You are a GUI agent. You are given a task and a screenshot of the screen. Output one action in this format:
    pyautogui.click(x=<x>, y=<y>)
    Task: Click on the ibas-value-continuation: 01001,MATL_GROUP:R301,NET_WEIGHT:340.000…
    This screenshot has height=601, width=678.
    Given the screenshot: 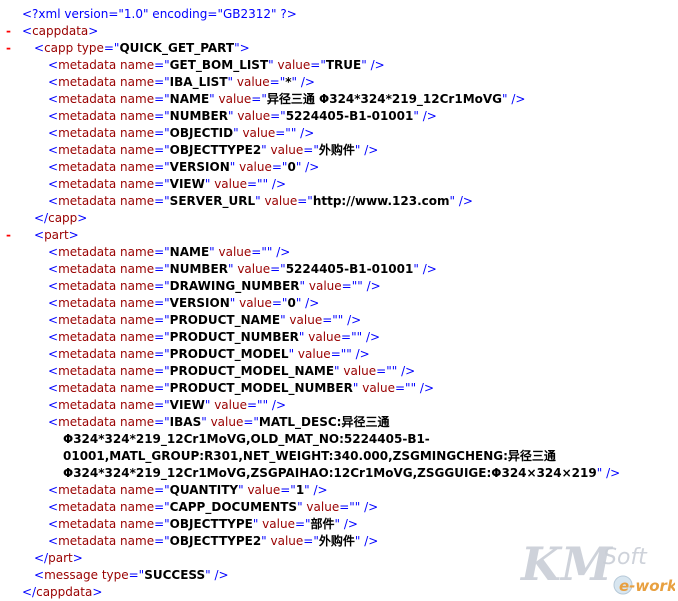 What is the action you would take?
    pyautogui.click(x=309, y=456)
    